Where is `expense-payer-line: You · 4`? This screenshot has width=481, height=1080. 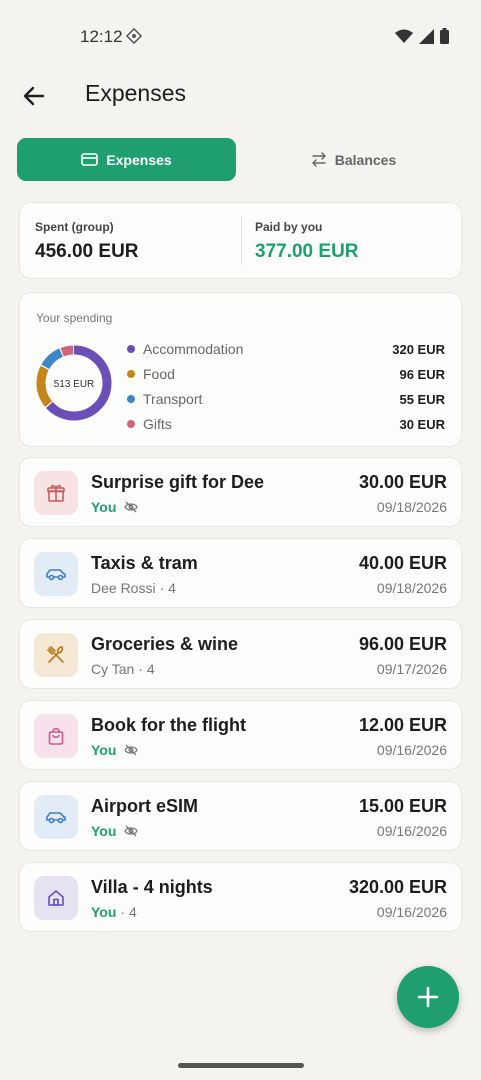
expense-payer-line: You · 4 is located at coordinates (114, 912).